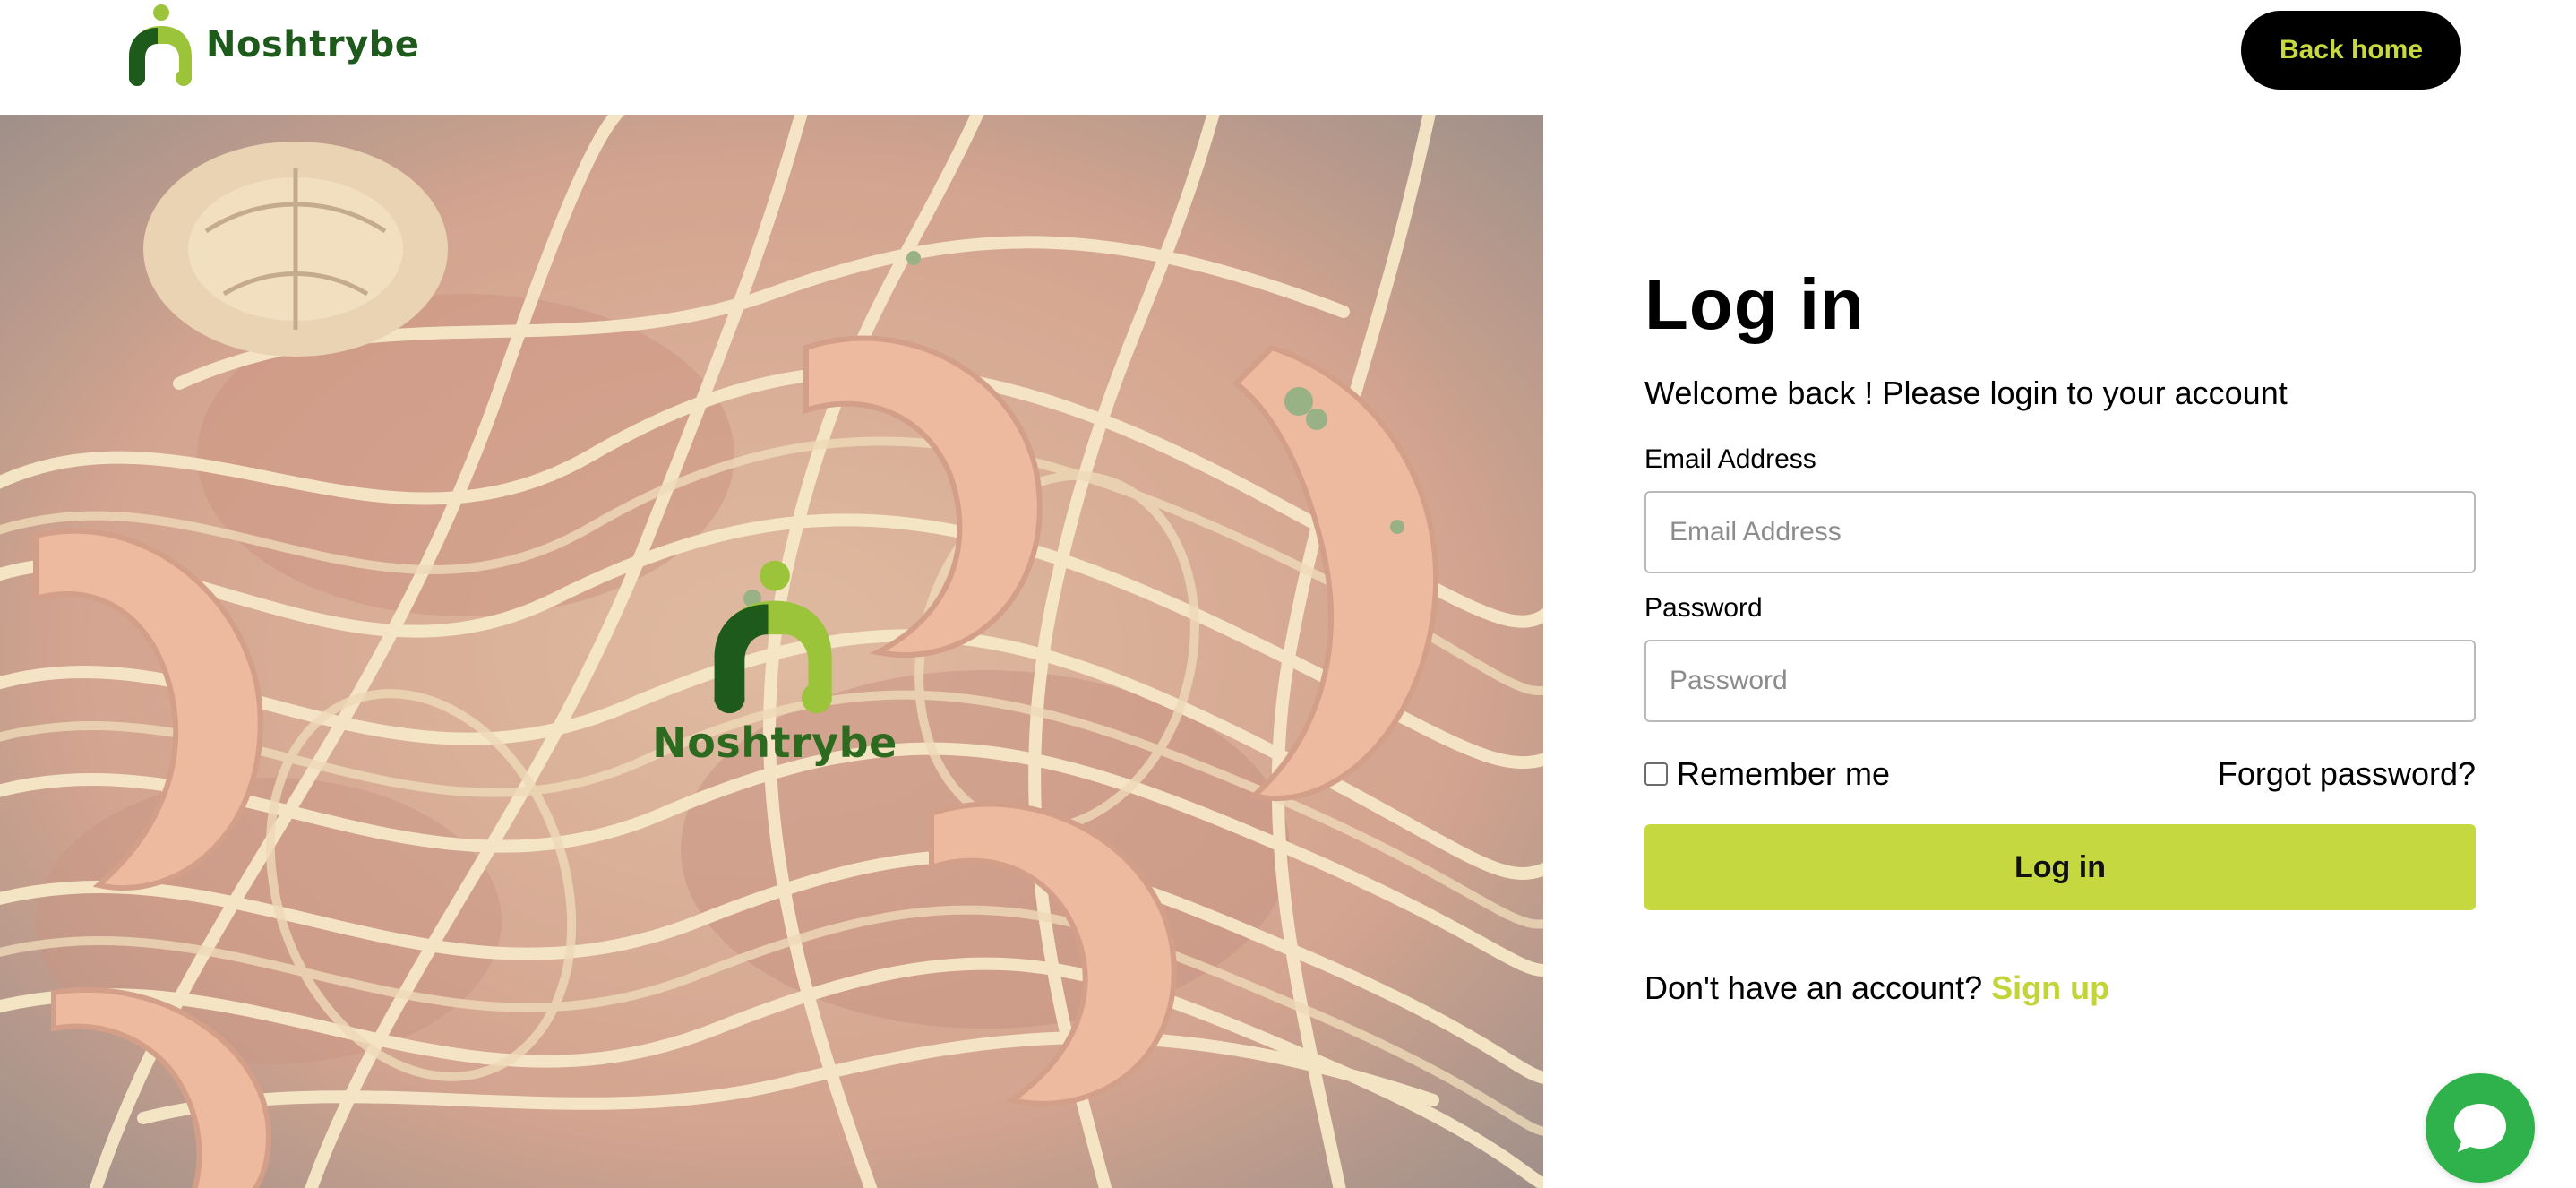 This screenshot has height=1188, width=2576. What do you see at coordinates (1288, 57) in the screenshot?
I see `top-header: Noshtrybe Back home` at bounding box center [1288, 57].